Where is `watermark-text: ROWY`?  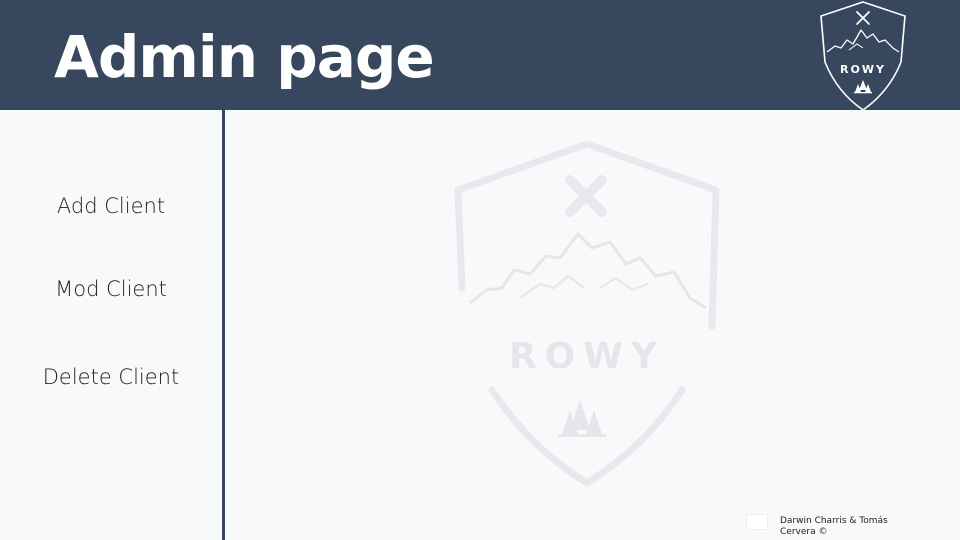
watermark-text: ROWY is located at coordinates (587, 356).